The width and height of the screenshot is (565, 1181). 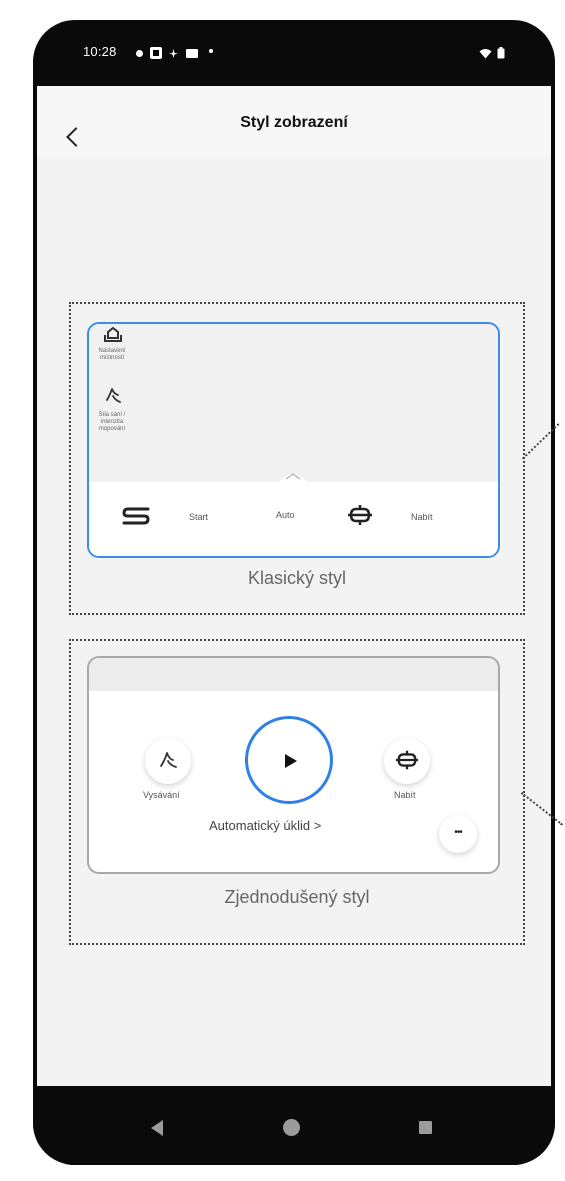 What do you see at coordinates (136, 518) in the screenshot?
I see `start-icon` at bounding box center [136, 518].